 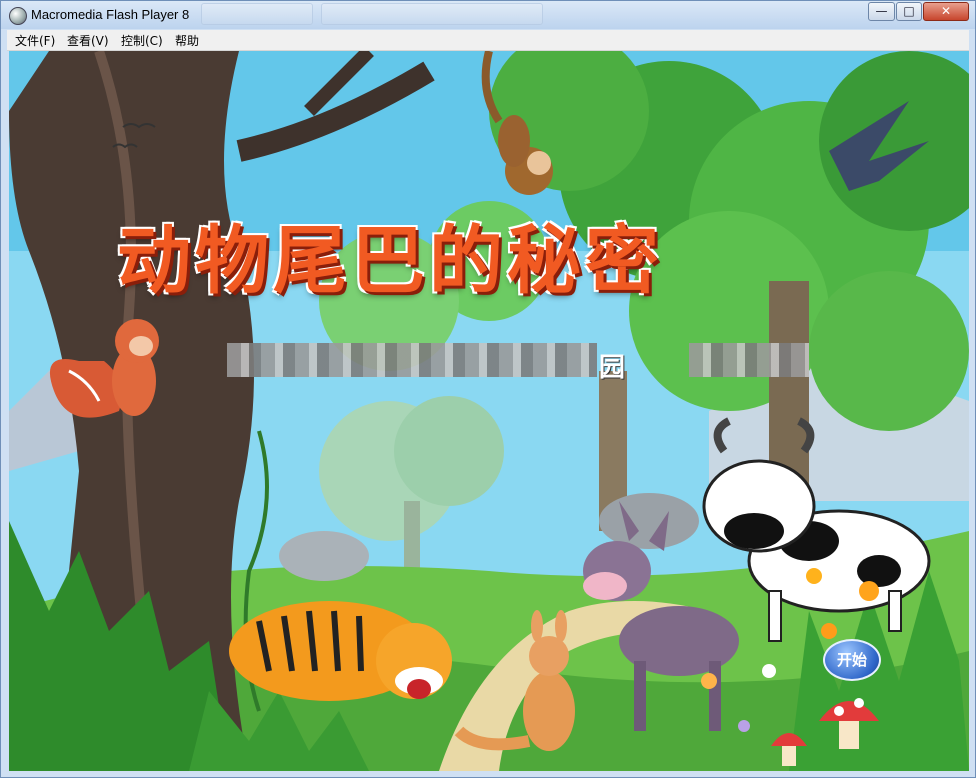 What do you see at coordinates (612, 368) in the screenshot?
I see `subtitle-visible-char: 园` at bounding box center [612, 368].